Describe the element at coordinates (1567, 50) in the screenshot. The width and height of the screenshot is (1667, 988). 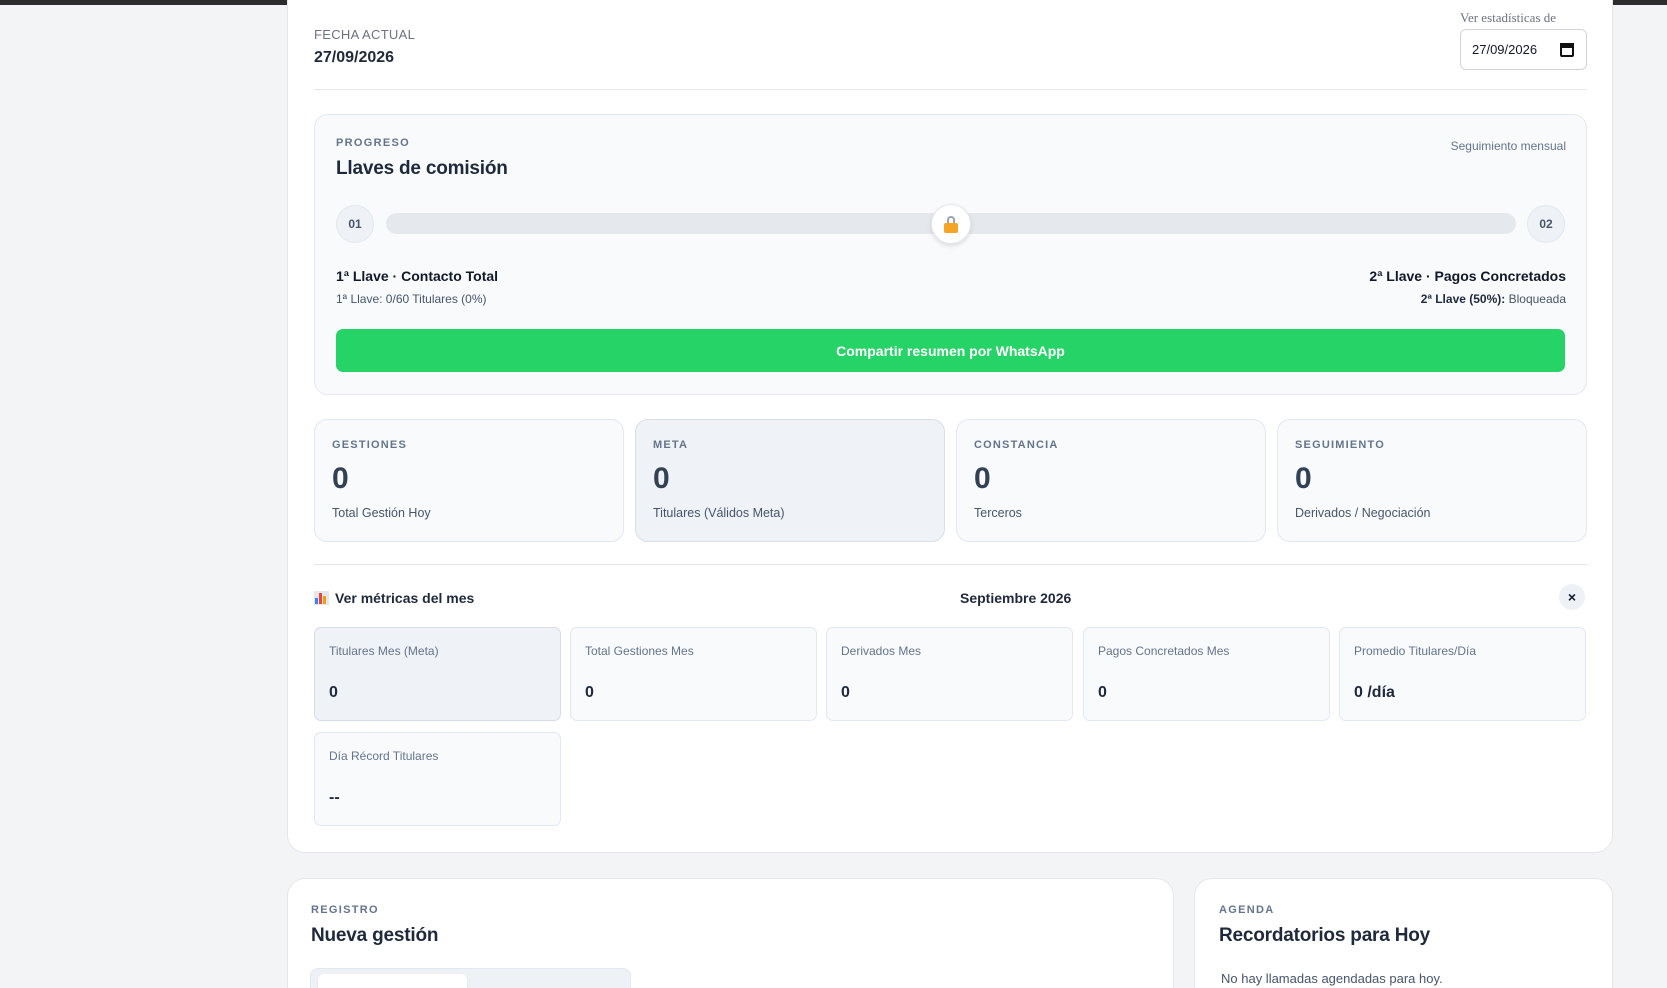
I see `calendar-icon` at that location.